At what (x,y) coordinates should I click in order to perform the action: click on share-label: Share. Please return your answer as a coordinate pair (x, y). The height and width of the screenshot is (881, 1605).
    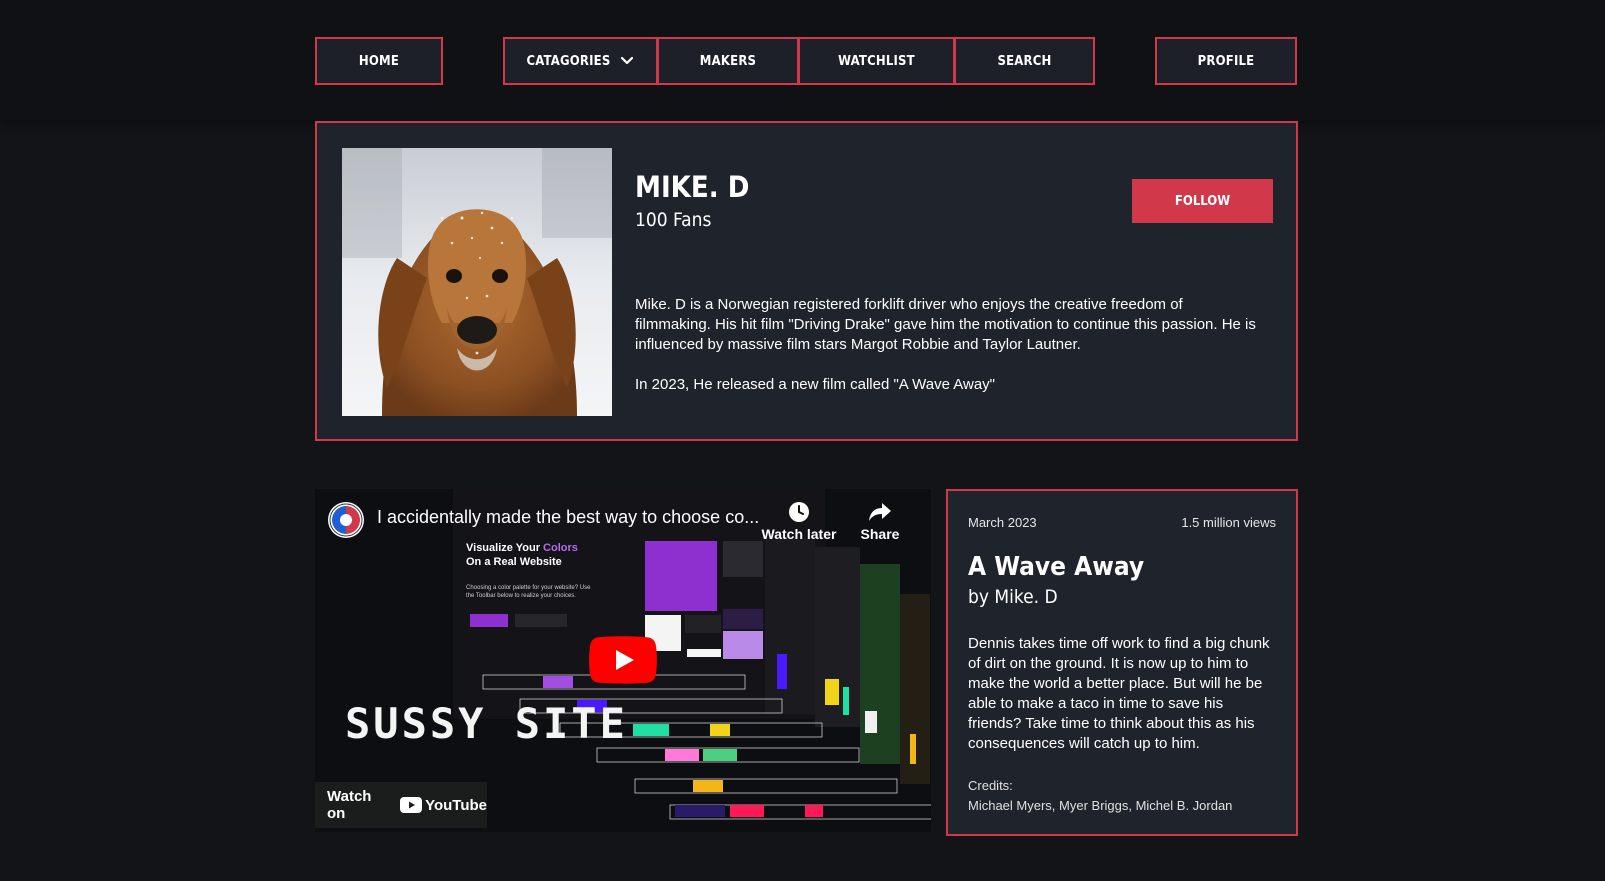
    Looking at the image, I should click on (880, 534).